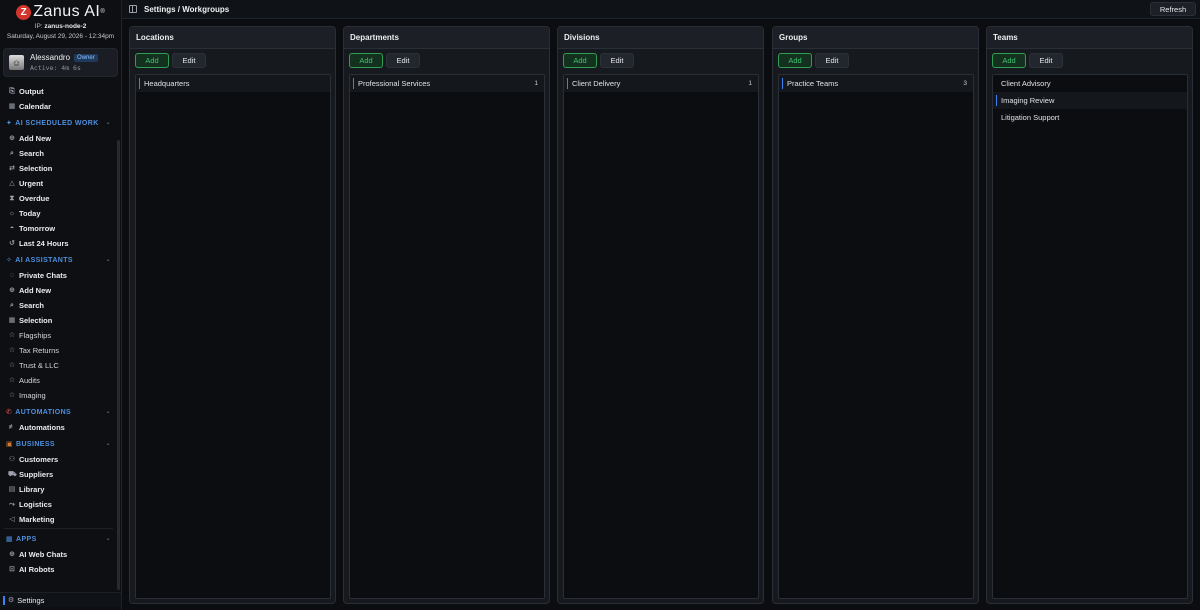 Image resolution: width=1200 pixels, height=610 pixels. What do you see at coordinates (661, 9) in the screenshot?
I see `topbar: Settings / Workgroups Refresh` at bounding box center [661, 9].